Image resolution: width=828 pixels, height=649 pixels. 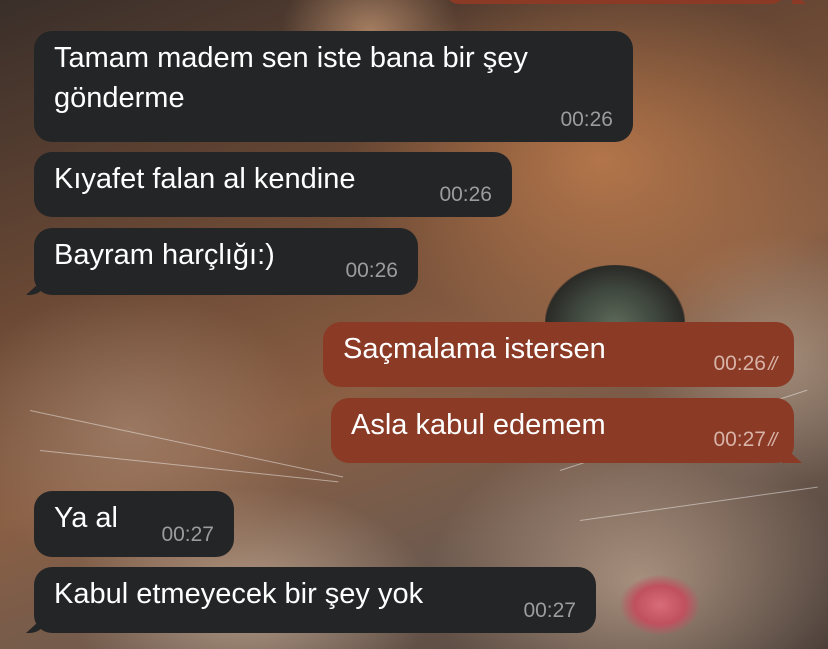 What do you see at coordinates (205, 179) in the screenshot?
I see `message-text: Kıyafet falan al kendine` at bounding box center [205, 179].